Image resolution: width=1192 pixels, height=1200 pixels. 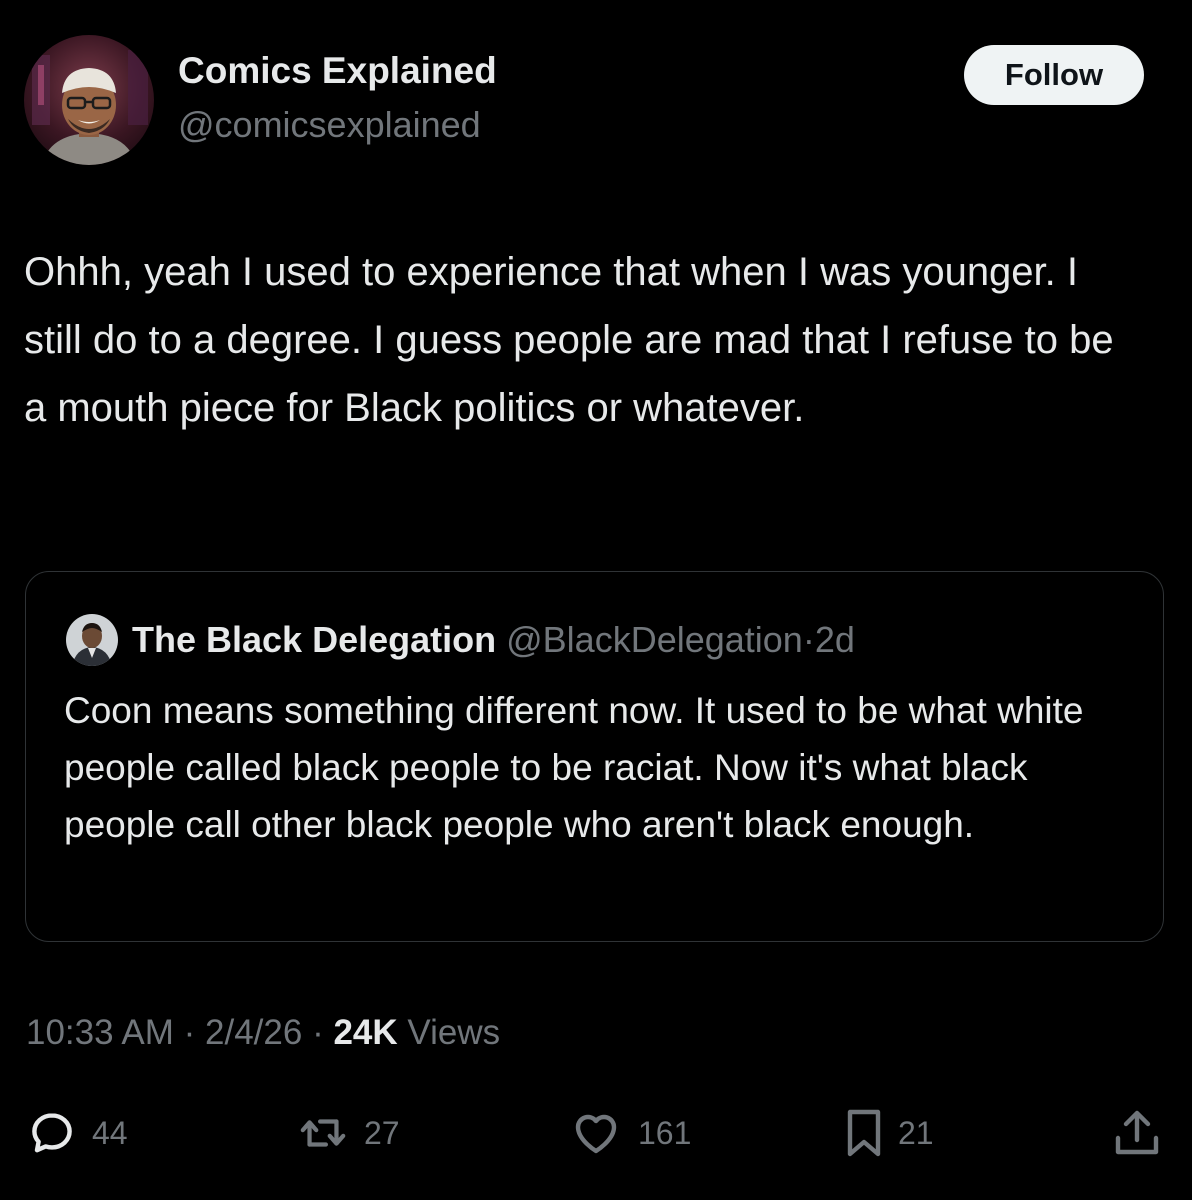 I want to click on quote-author-avatar-image, so click(x=92, y=640).